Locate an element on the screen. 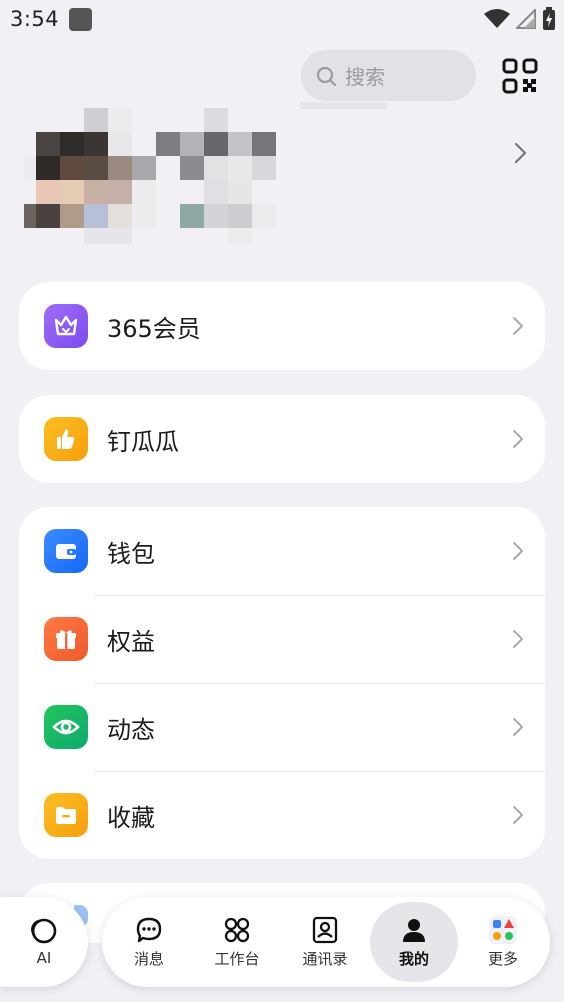 The height and width of the screenshot is (1002, 564). tab-workbench: 工作台 is located at coordinates (237, 942).